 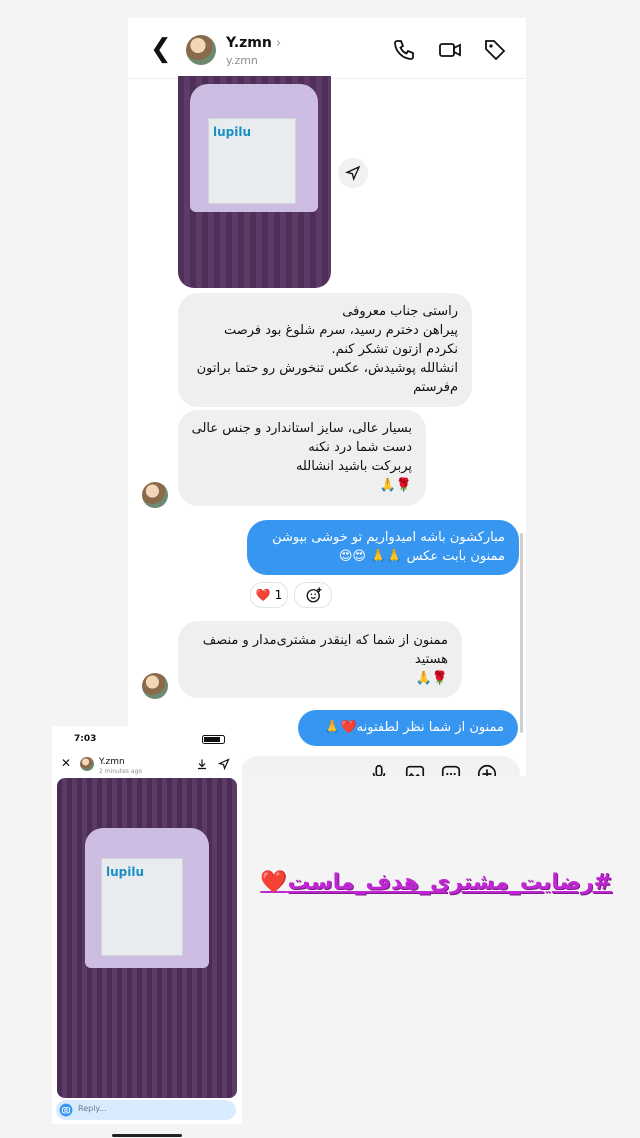 I want to click on video-icon, so click(x=450, y=50).